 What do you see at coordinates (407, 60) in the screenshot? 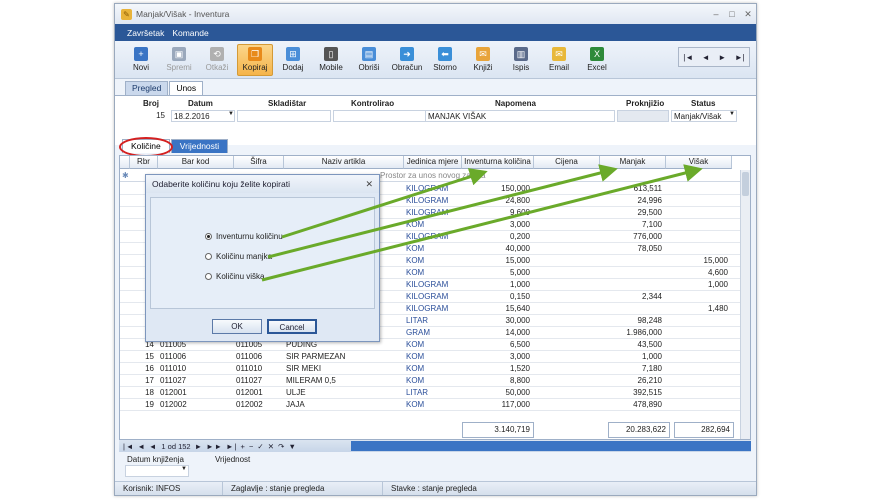
I see `toolbar-calc-button: ➜ Obračun` at bounding box center [407, 60].